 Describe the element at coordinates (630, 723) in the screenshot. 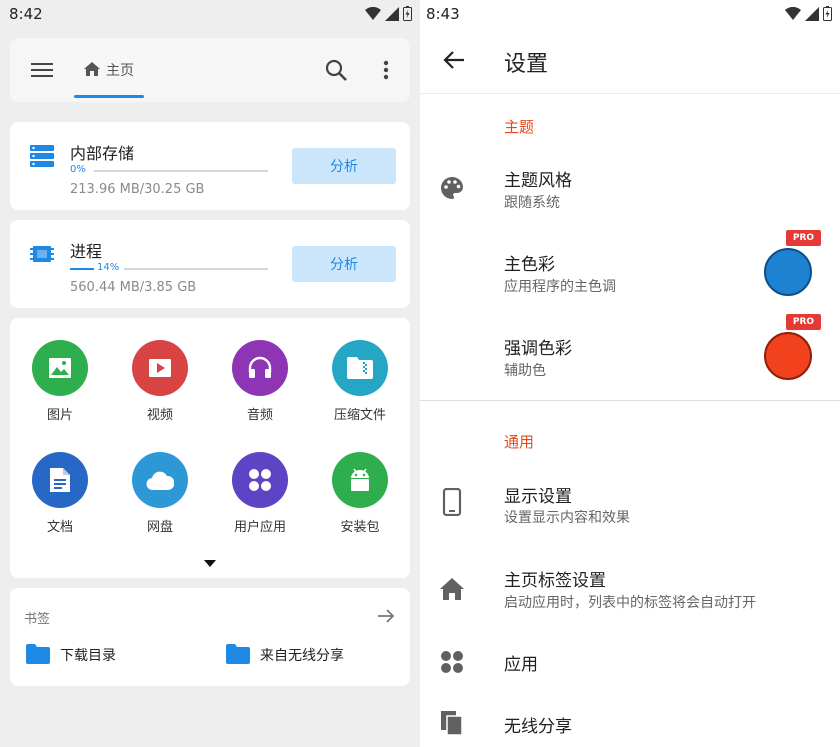

I see `pref-wireless-share: 无线分享` at that location.